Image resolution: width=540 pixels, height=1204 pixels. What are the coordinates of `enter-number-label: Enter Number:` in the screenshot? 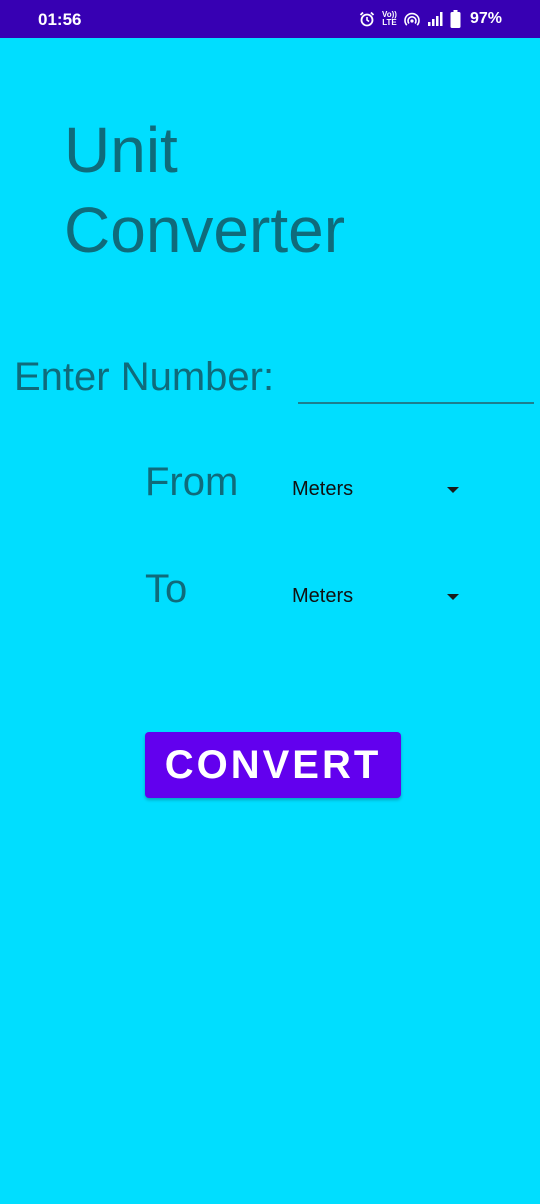 It's located at (144, 377).